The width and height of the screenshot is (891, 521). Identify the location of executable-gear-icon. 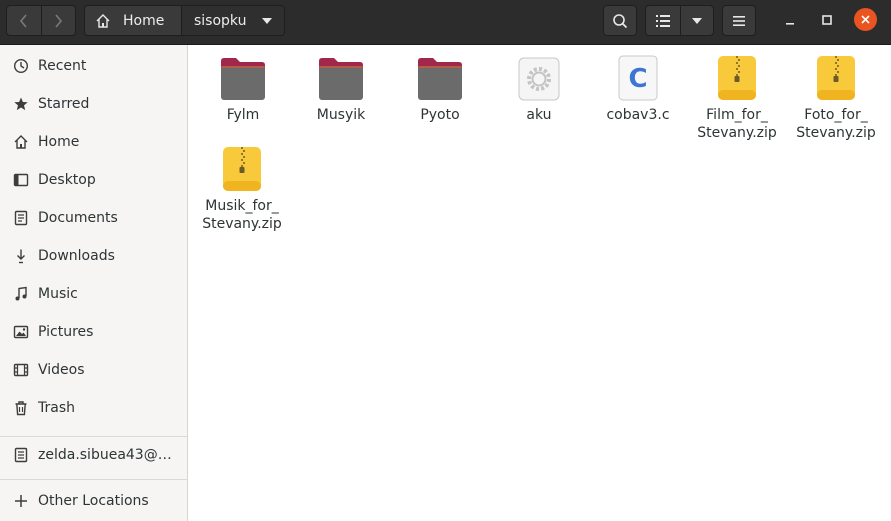
(539, 76).